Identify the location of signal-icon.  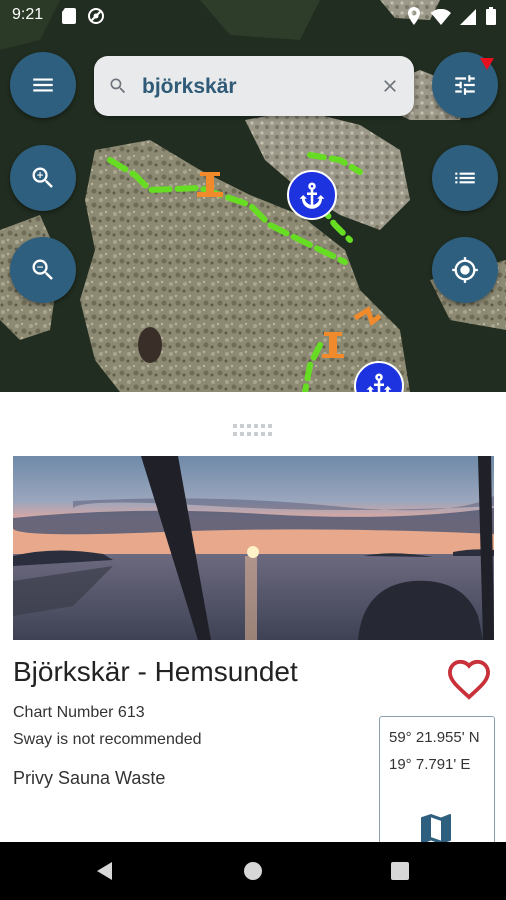
(467, 17).